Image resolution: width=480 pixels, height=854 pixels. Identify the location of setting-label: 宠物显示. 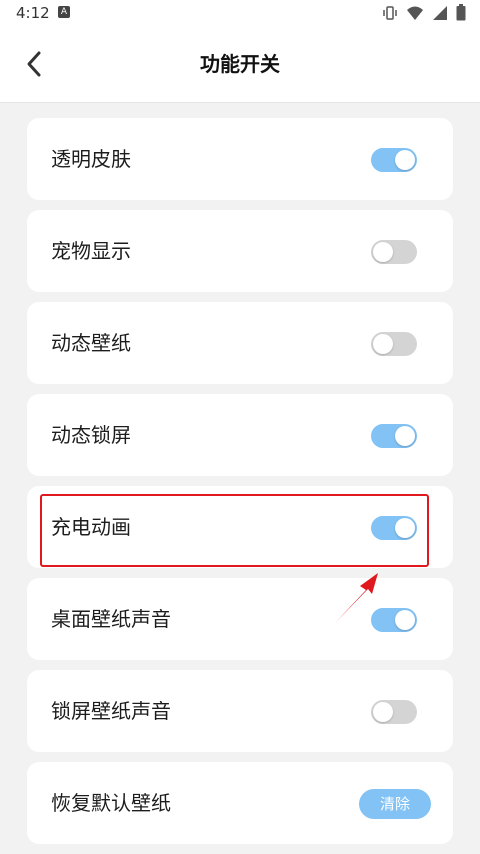
(91, 251).